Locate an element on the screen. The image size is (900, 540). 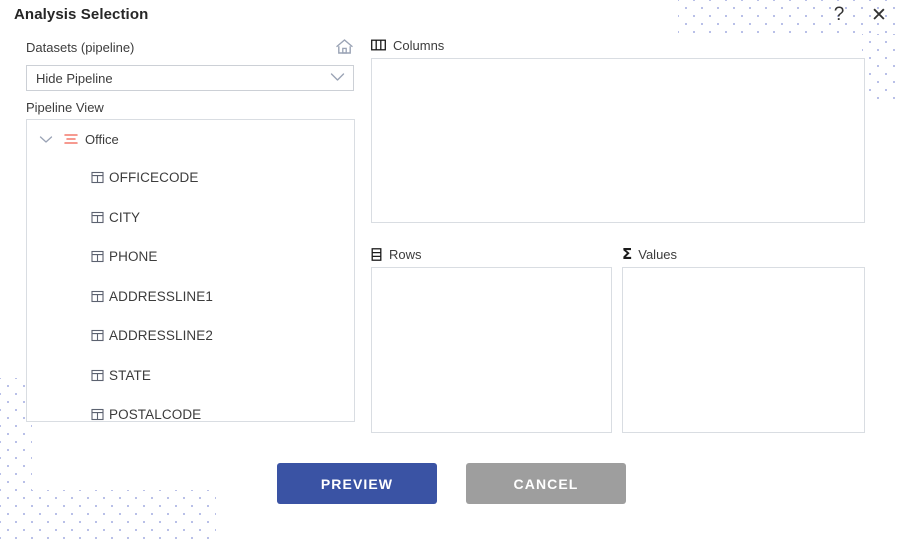
columns-zone-label: Columns is located at coordinates (419, 45).